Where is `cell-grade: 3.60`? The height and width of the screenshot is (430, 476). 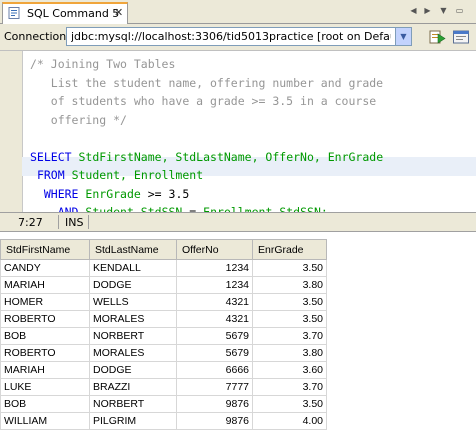
cell-grade: 3.60 is located at coordinates (289, 370).